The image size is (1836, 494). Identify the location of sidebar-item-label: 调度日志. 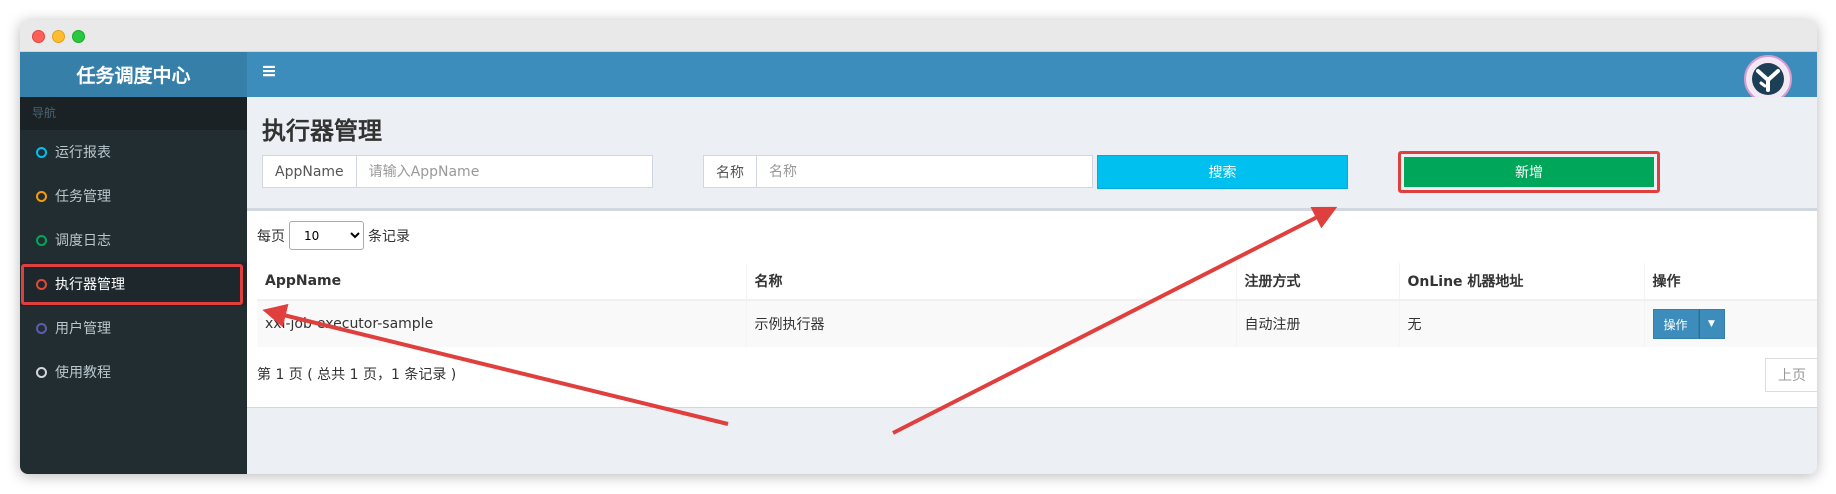
(83, 241).